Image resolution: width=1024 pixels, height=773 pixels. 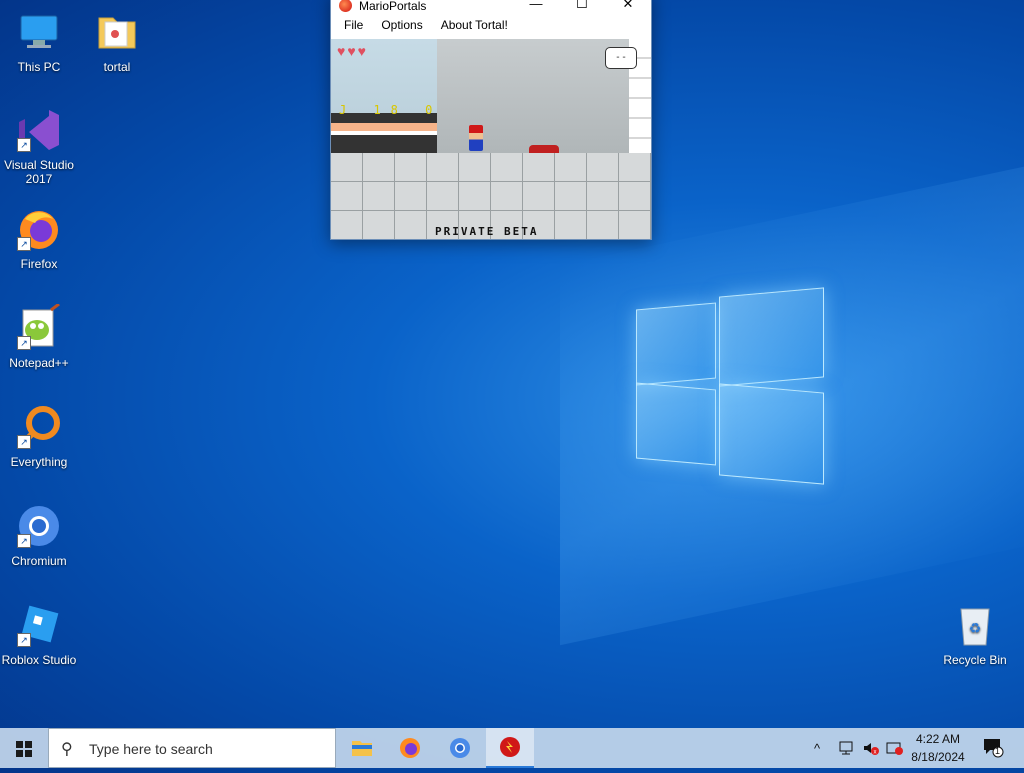 I want to click on desktop-icon-tortal: tortal, so click(x=117, y=41).